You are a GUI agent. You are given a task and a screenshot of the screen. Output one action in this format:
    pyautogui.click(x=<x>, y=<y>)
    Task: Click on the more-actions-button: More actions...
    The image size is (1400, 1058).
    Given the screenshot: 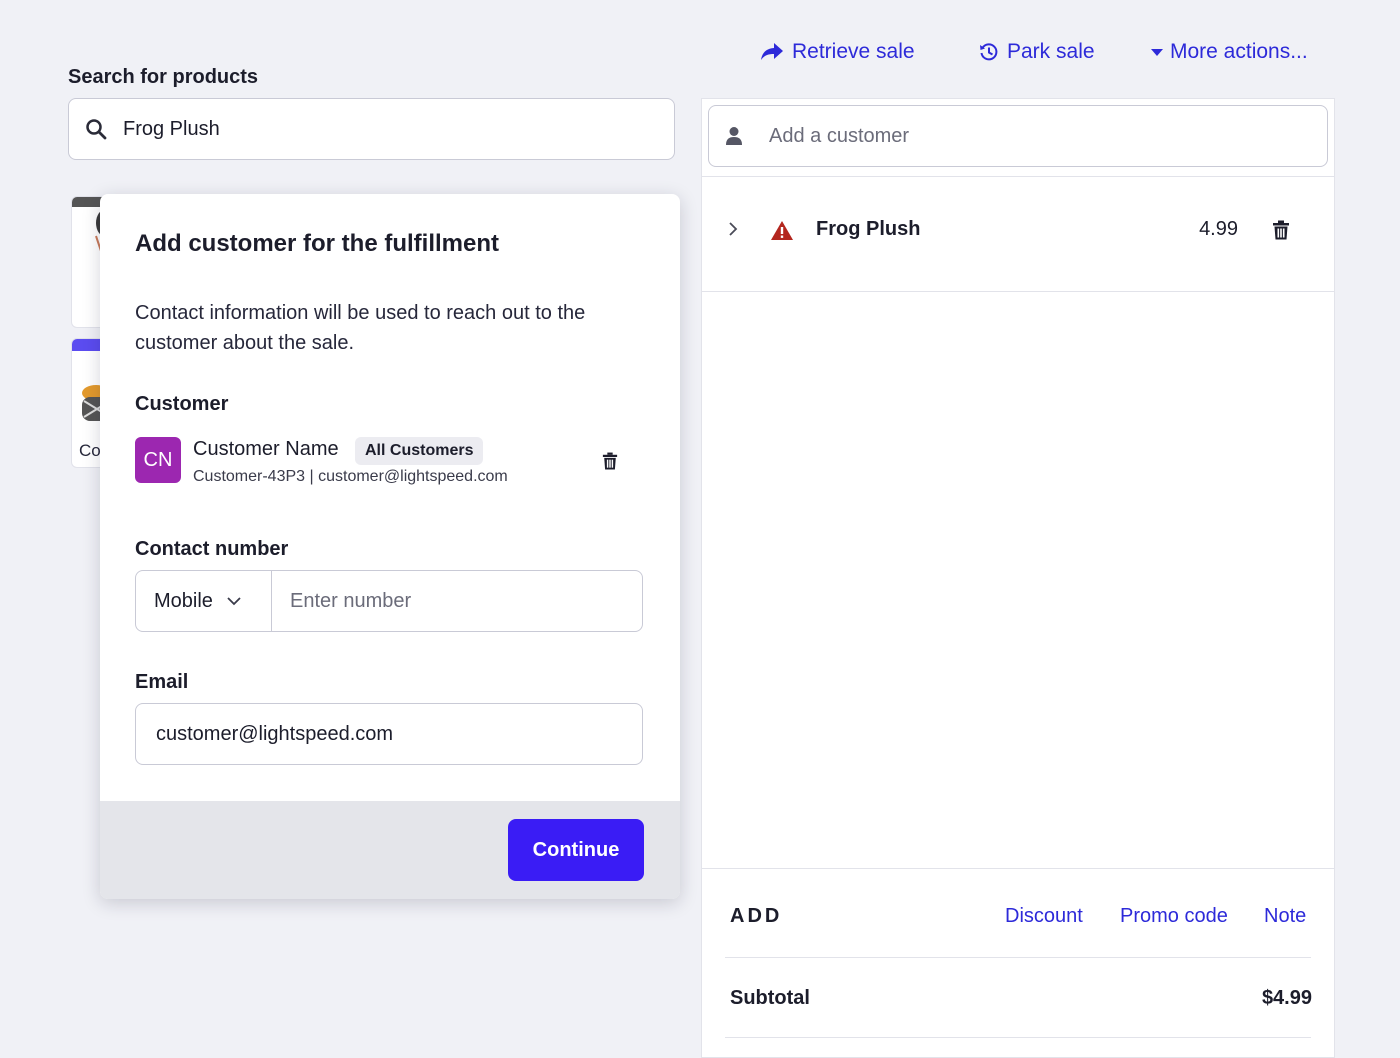 What is the action you would take?
    pyautogui.click(x=1229, y=52)
    